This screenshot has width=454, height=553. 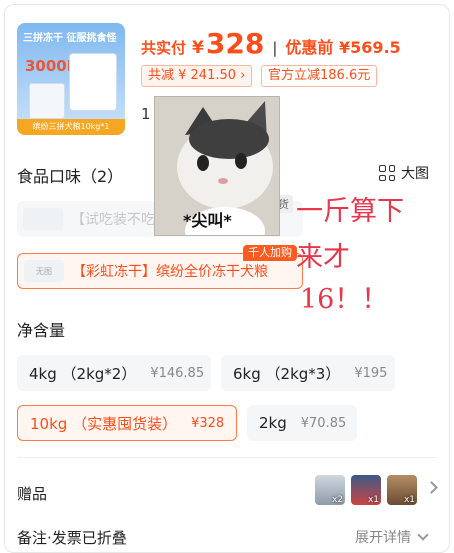 What do you see at coordinates (270, 253) in the screenshot?
I see `popular-badge: 千人加购` at bounding box center [270, 253].